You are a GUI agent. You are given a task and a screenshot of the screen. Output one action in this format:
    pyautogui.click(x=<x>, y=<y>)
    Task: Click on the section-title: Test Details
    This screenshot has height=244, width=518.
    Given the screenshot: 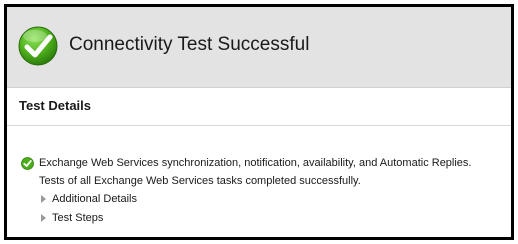 What is the action you would take?
    pyautogui.click(x=55, y=105)
    